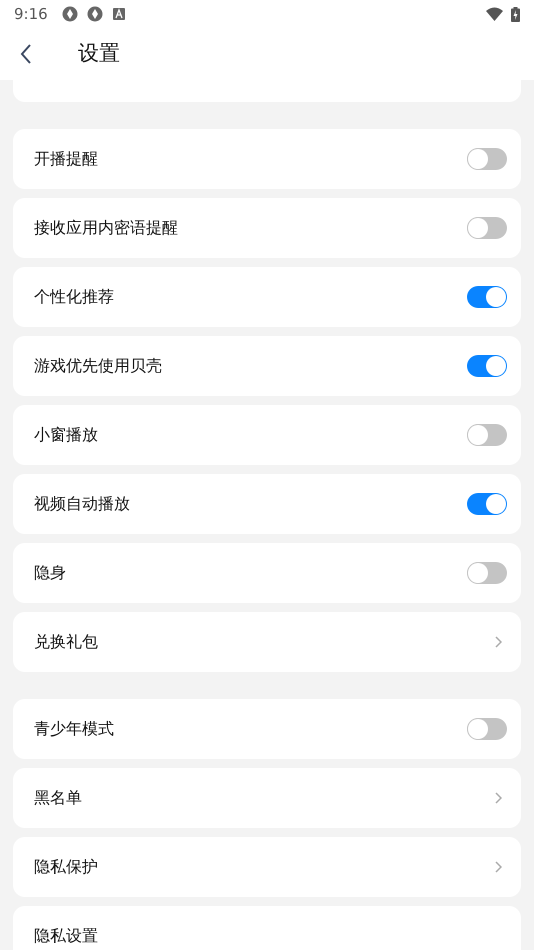 The width and height of the screenshot is (534, 950). What do you see at coordinates (267, 504) in the screenshot?
I see `settings-row: 视频自动播放` at bounding box center [267, 504].